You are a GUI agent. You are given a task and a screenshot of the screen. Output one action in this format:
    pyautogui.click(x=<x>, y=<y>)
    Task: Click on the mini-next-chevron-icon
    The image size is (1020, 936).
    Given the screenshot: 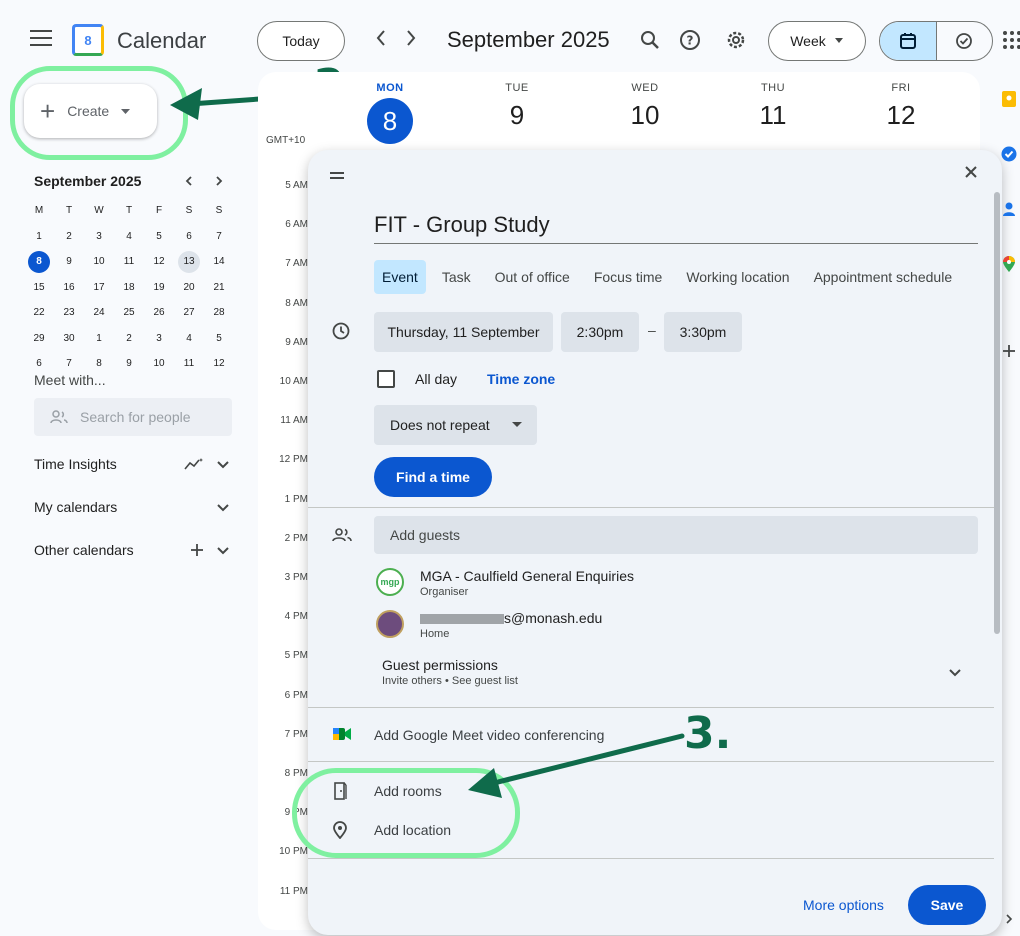 What is the action you would take?
    pyautogui.click(x=219, y=181)
    